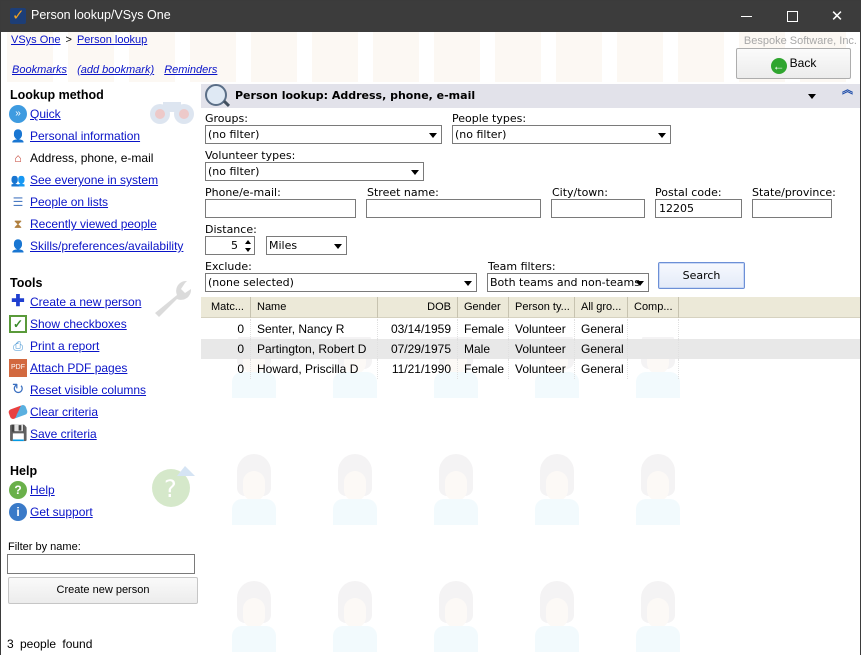 The image size is (861, 655). I want to click on lookup-skills-preferences-label: Skills/preferences/availability, so click(106, 246).